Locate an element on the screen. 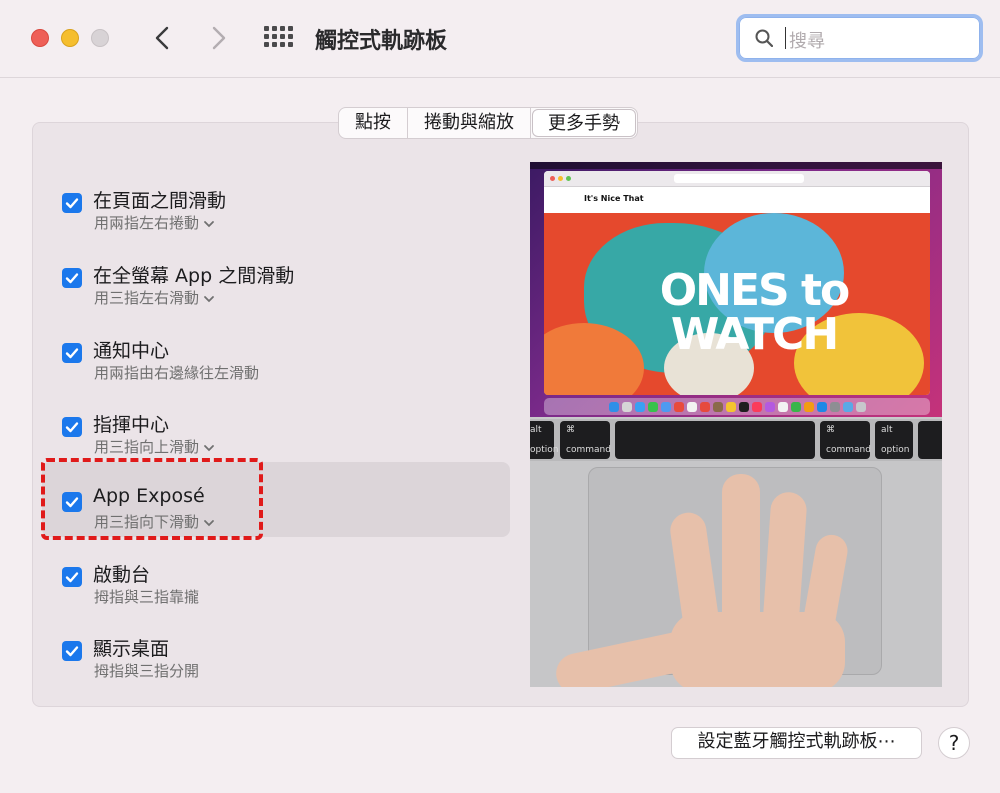 The width and height of the screenshot is (1000, 793). gesture-popup: 用三指左右滑動 is located at coordinates (154, 297).